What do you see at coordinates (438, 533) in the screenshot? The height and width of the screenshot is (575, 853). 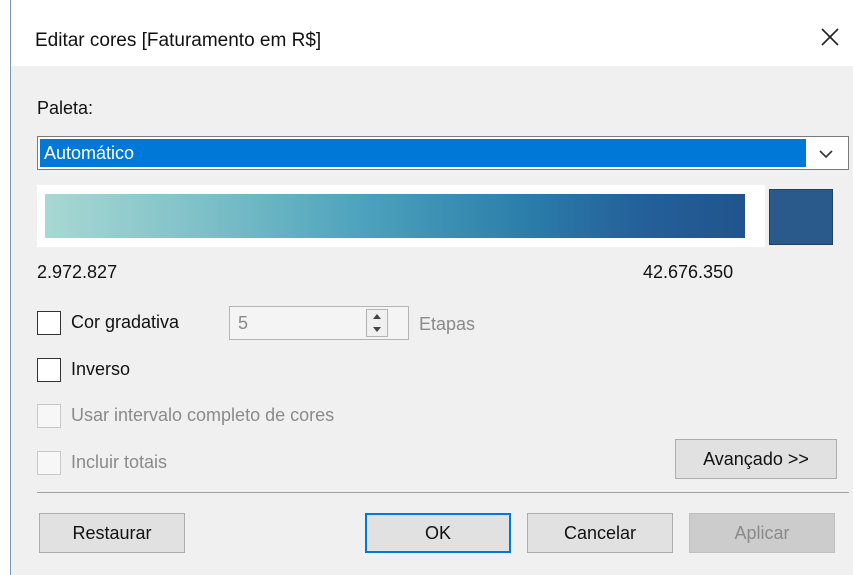 I see `ok-button: OK` at bounding box center [438, 533].